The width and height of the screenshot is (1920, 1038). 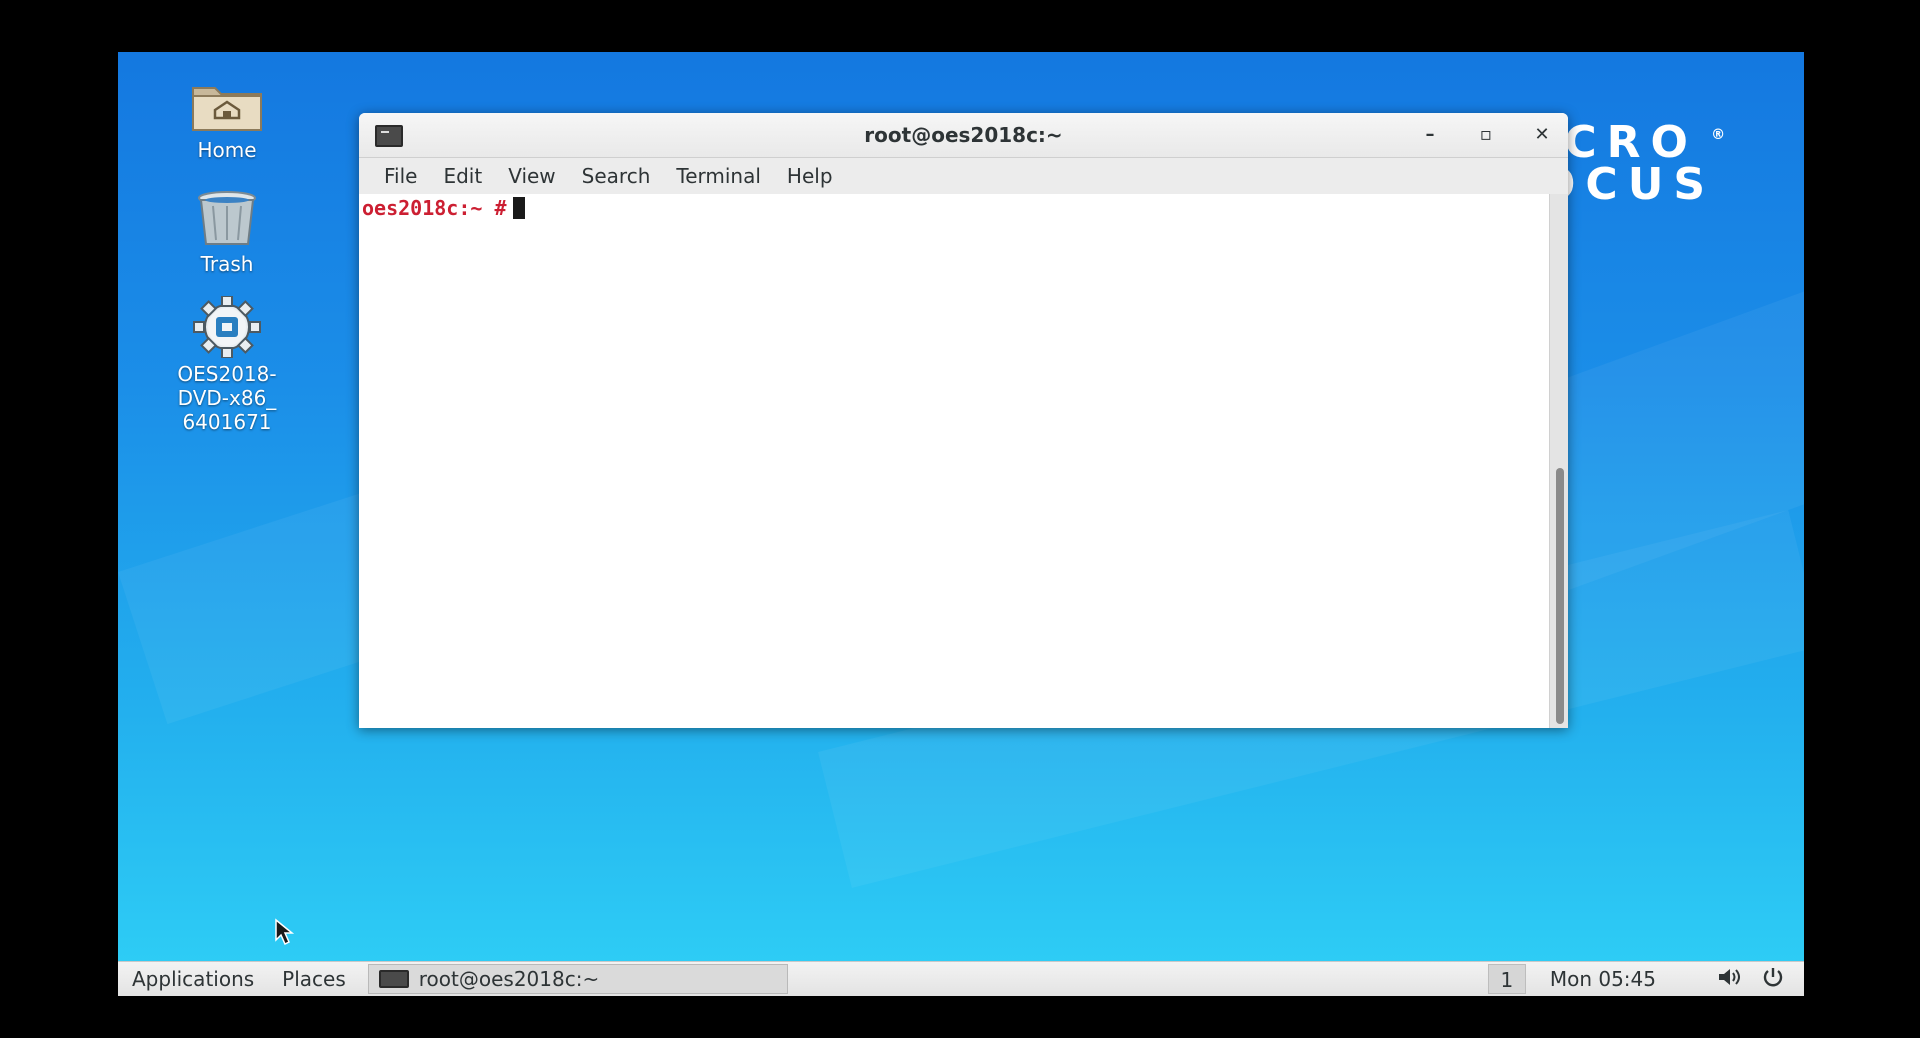 What do you see at coordinates (227, 264) in the screenshot?
I see `desktop-icon-label: Trash` at bounding box center [227, 264].